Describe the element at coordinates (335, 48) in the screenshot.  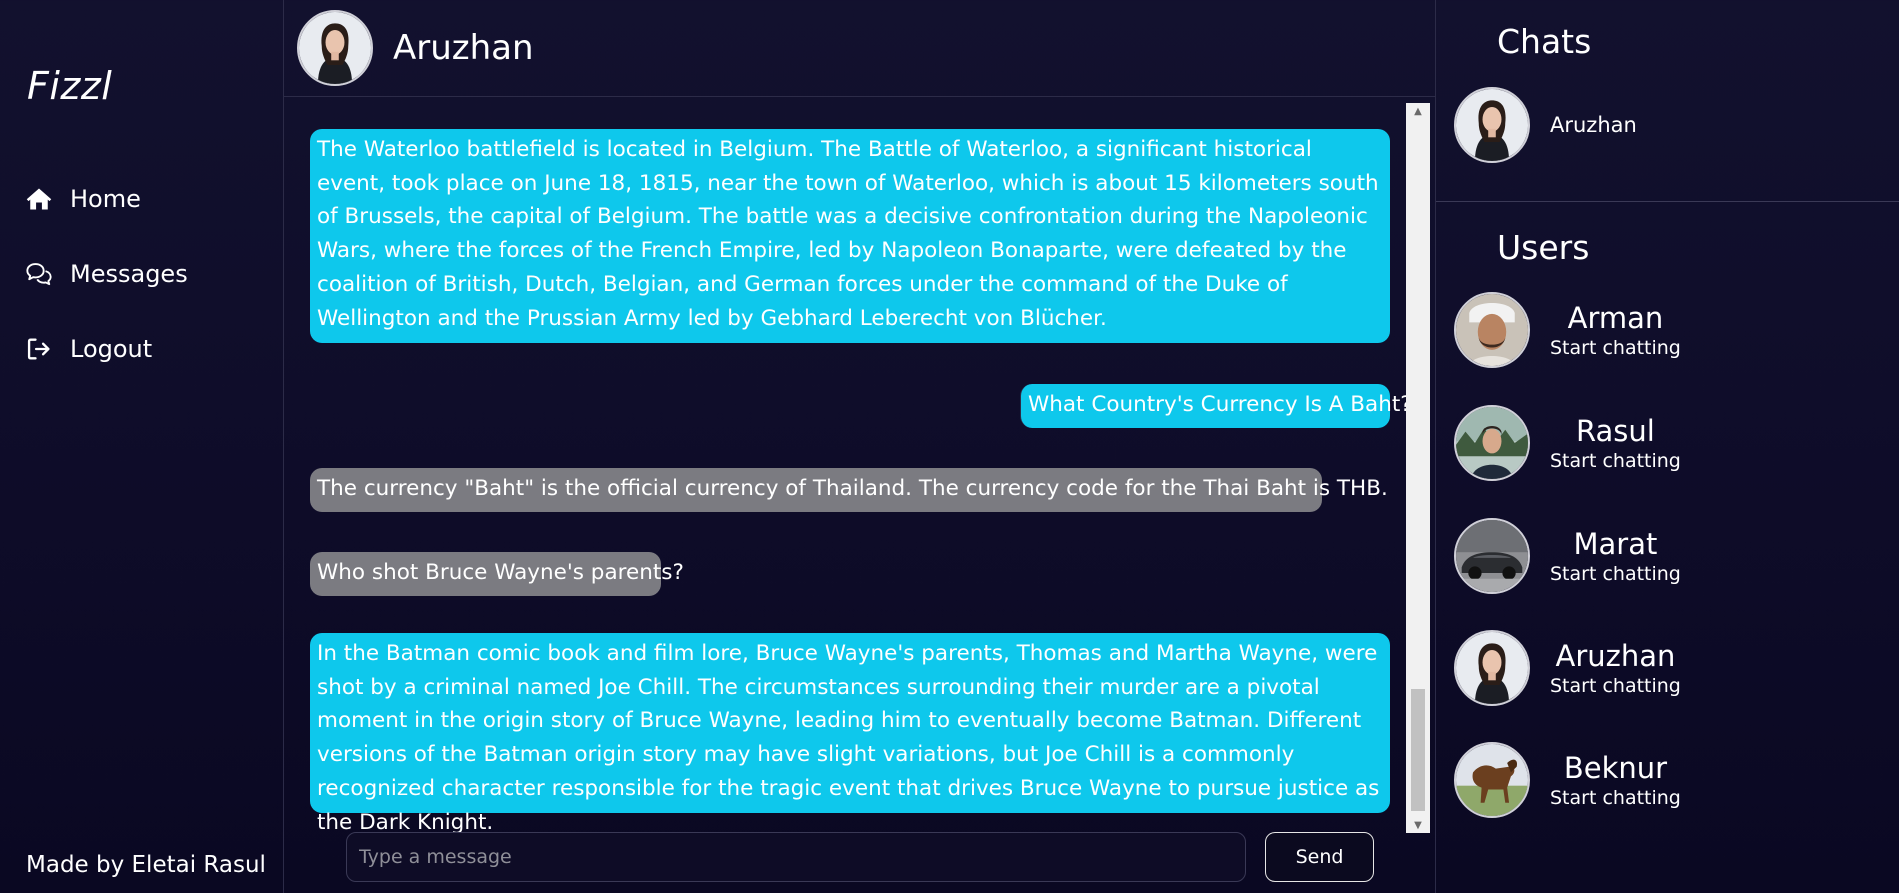
I see `contact-avatar` at that location.